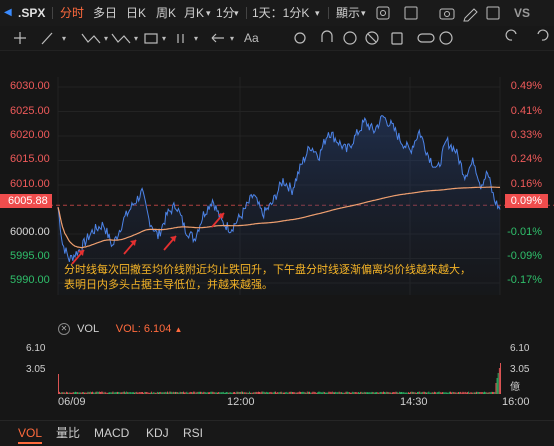 This screenshot has width=554, height=446. What do you see at coordinates (526, 111) in the screenshot?
I see `pct-label: 0.41%` at bounding box center [526, 111].